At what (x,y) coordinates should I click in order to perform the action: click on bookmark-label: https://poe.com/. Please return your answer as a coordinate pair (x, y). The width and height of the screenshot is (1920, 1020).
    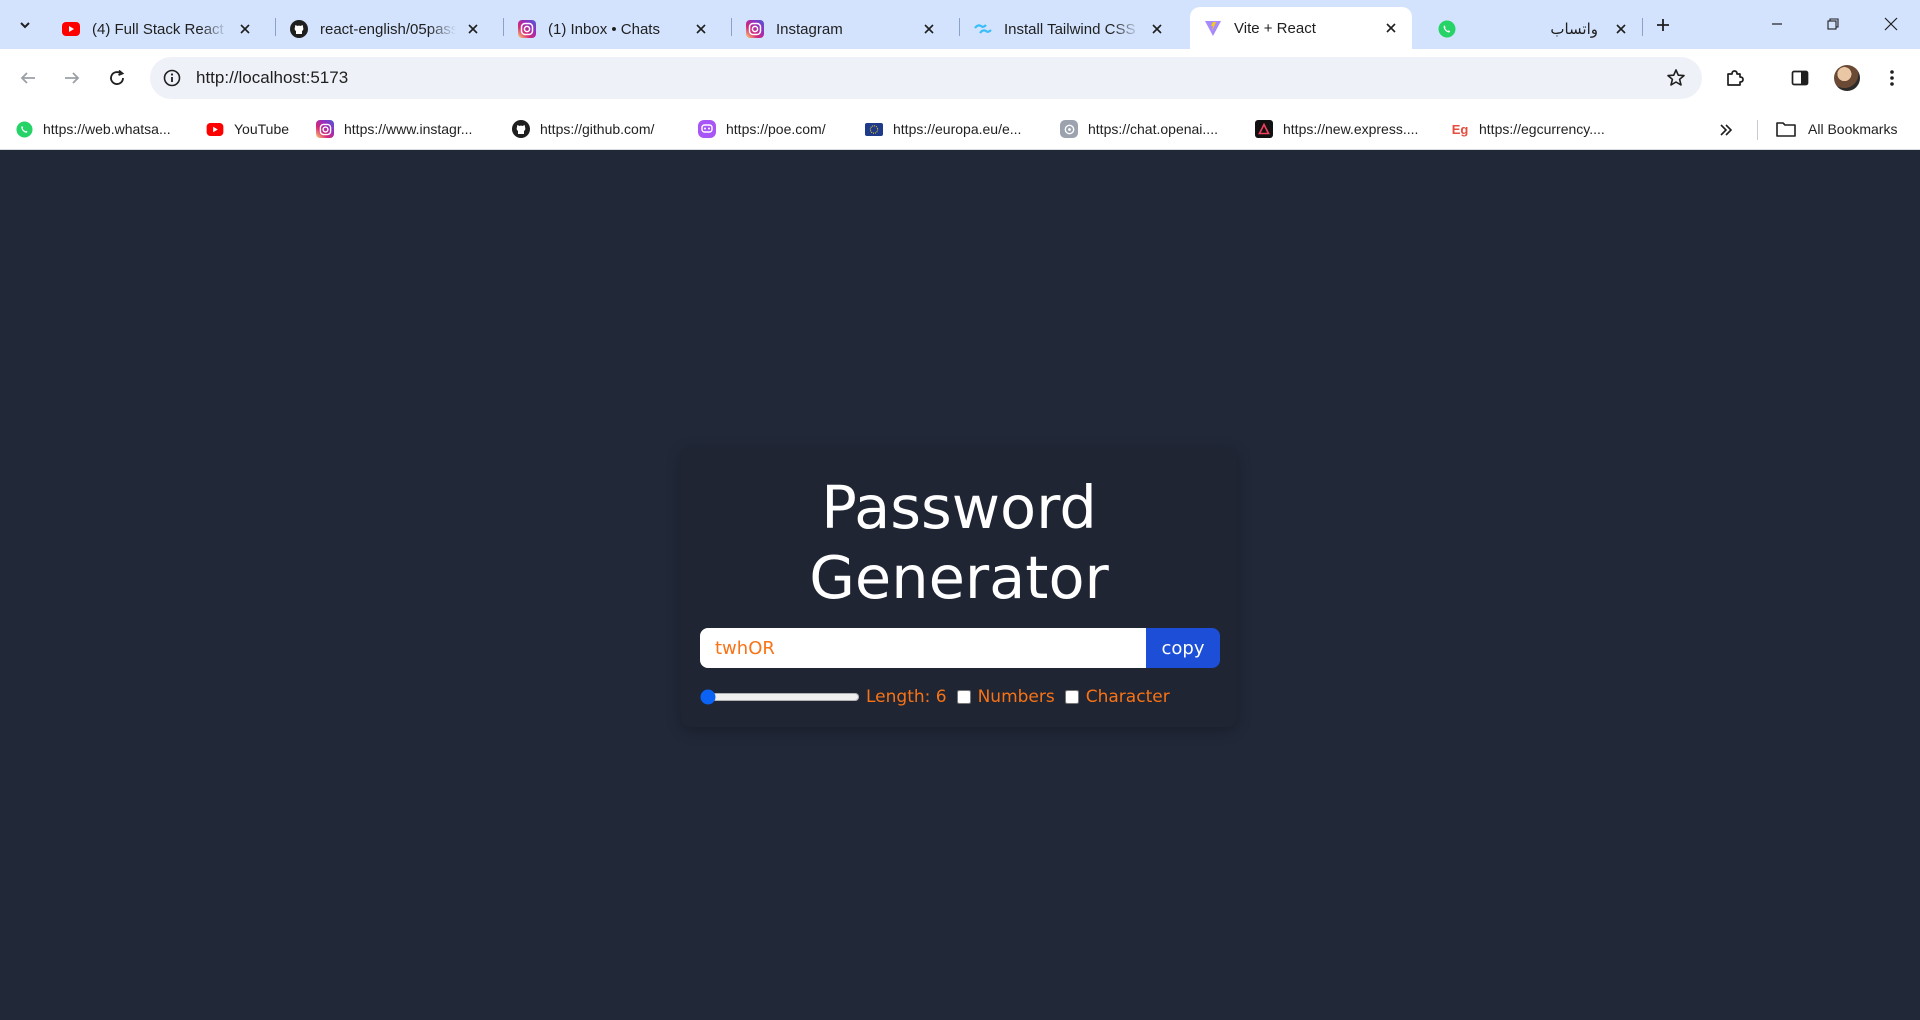
    Looking at the image, I should click on (776, 129).